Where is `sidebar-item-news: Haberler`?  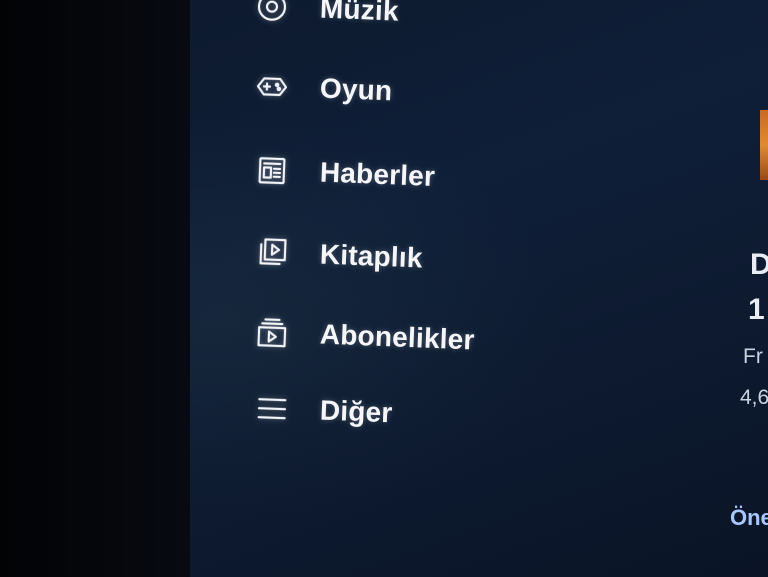
sidebar-item-news: Haberler is located at coordinates (344, 173).